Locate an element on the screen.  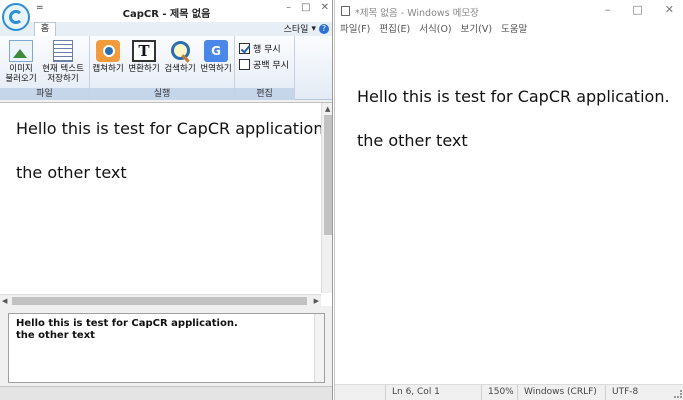
horizontal-scroll-thumb is located at coordinates (159, 301).